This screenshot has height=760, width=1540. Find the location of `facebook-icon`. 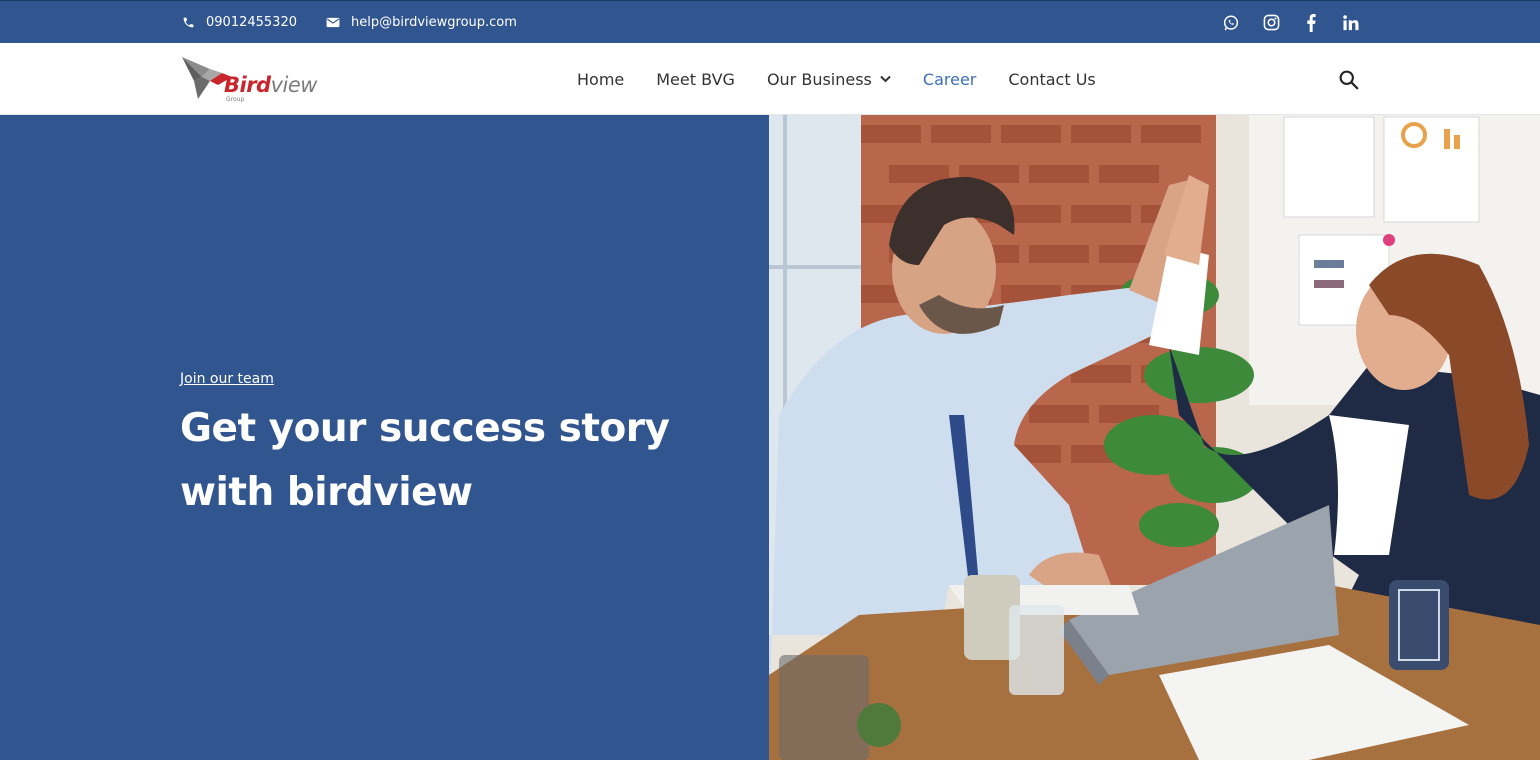

facebook-icon is located at coordinates (1311, 22).